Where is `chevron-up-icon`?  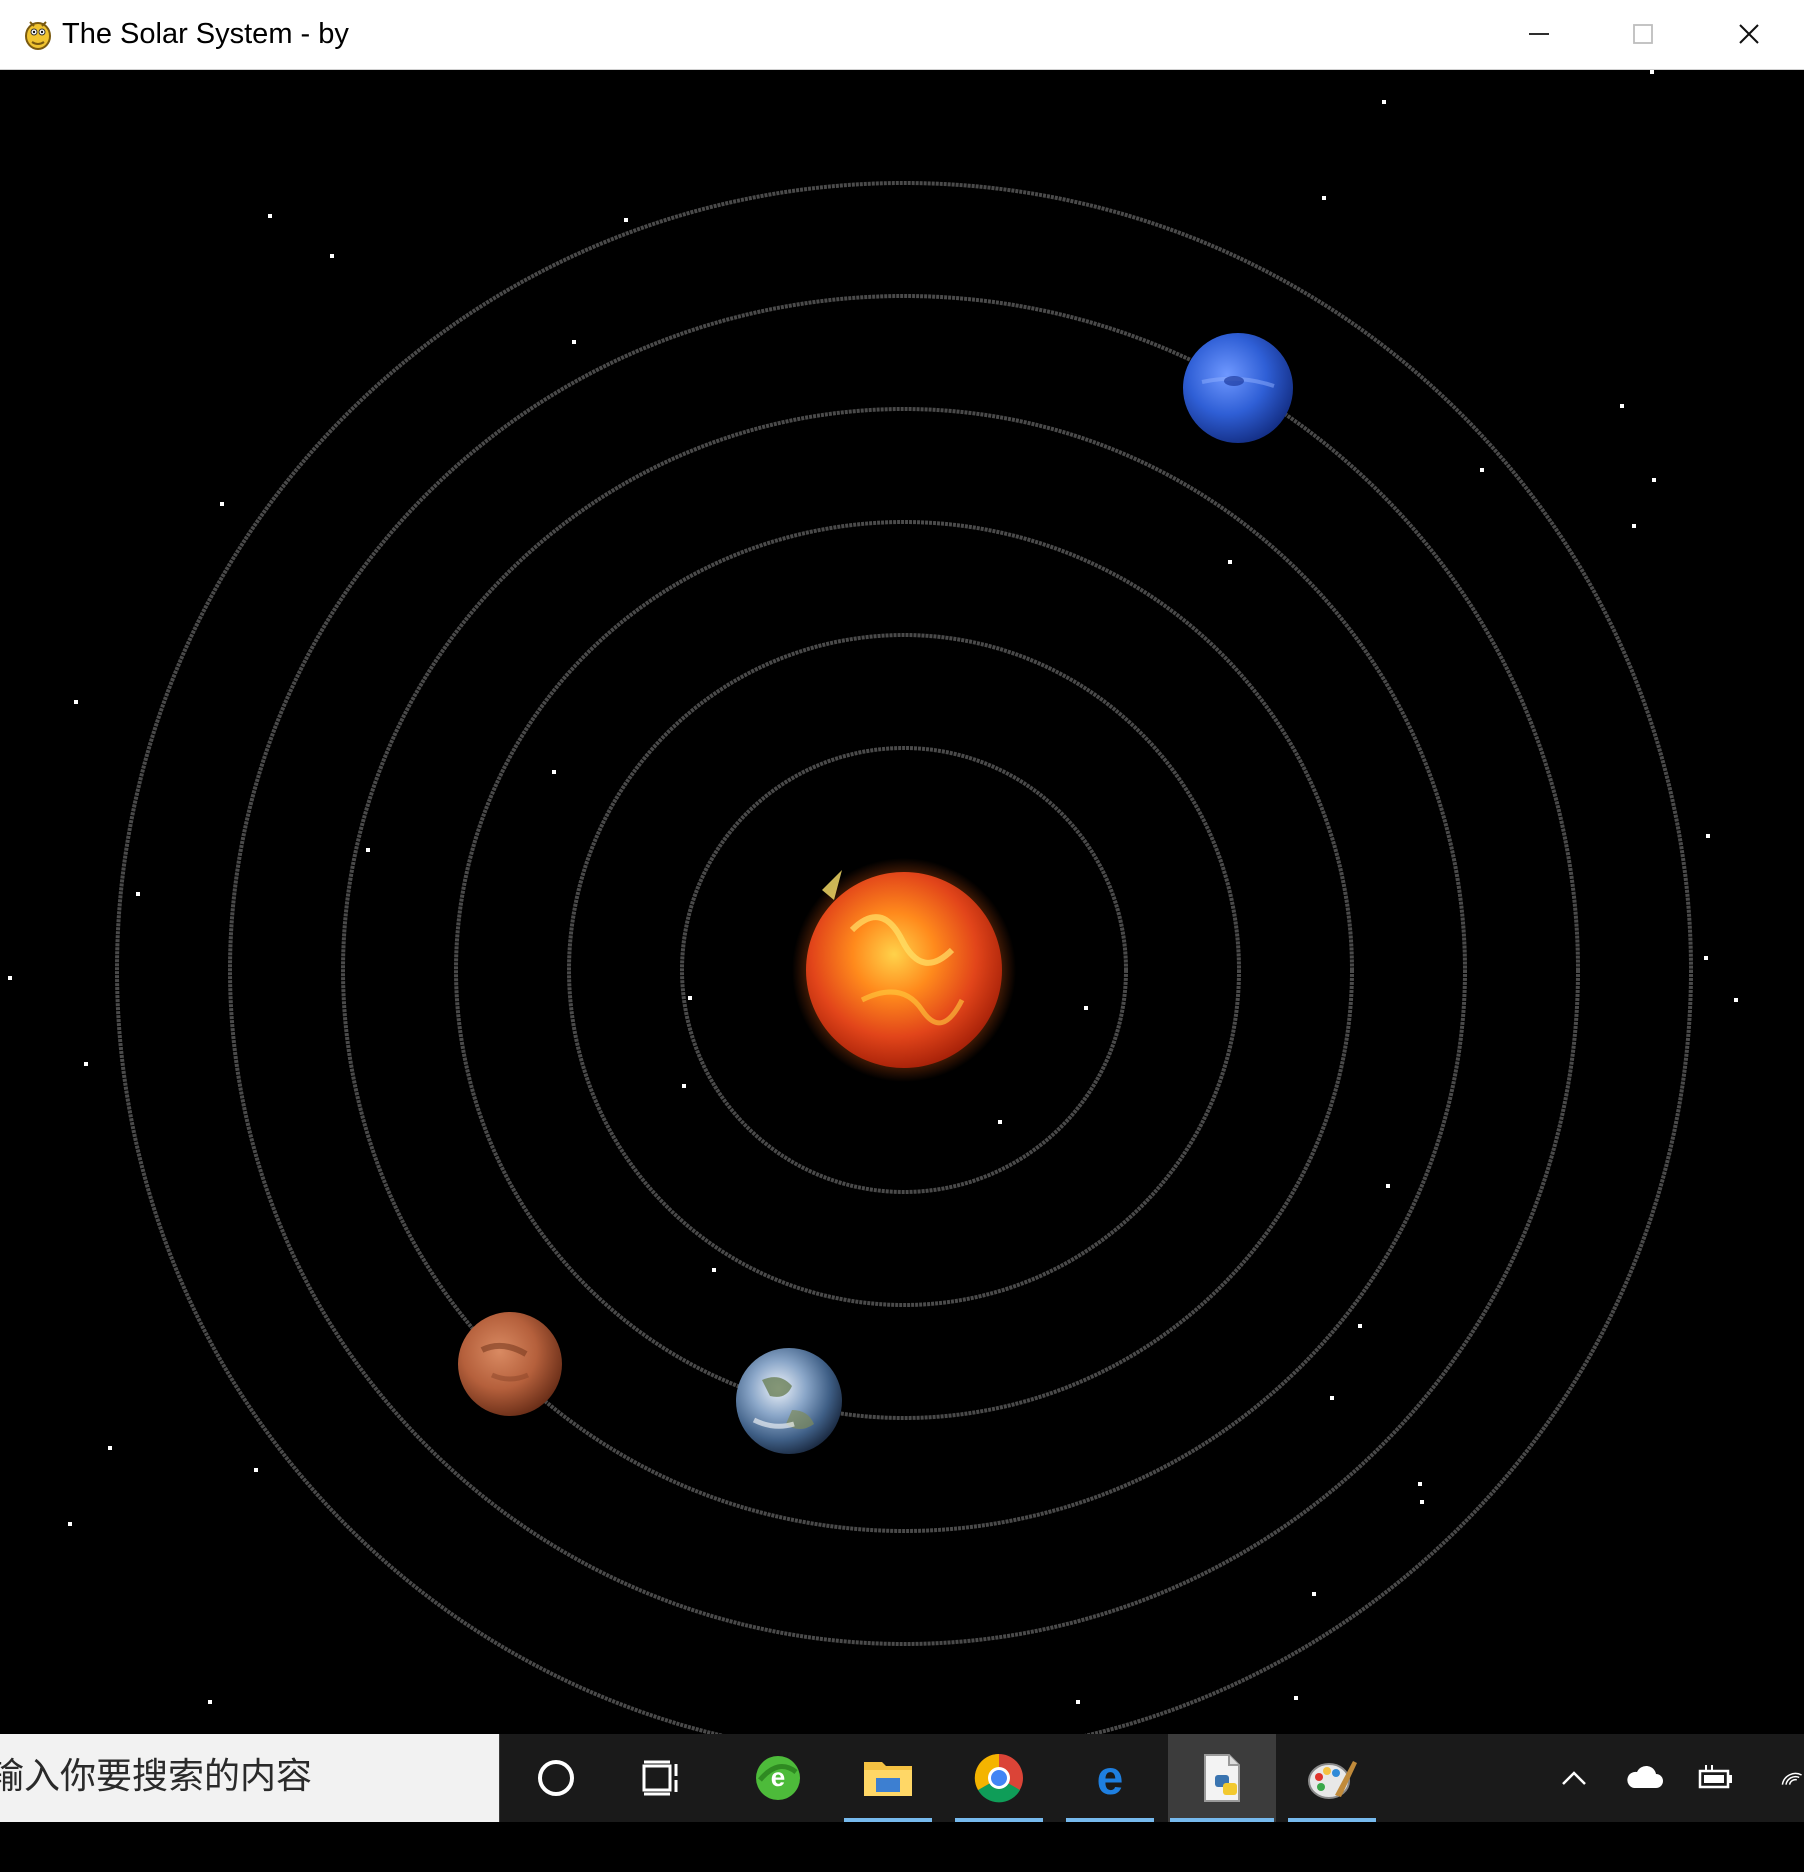 chevron-up-icon is located at coordinates (1574, 1778).